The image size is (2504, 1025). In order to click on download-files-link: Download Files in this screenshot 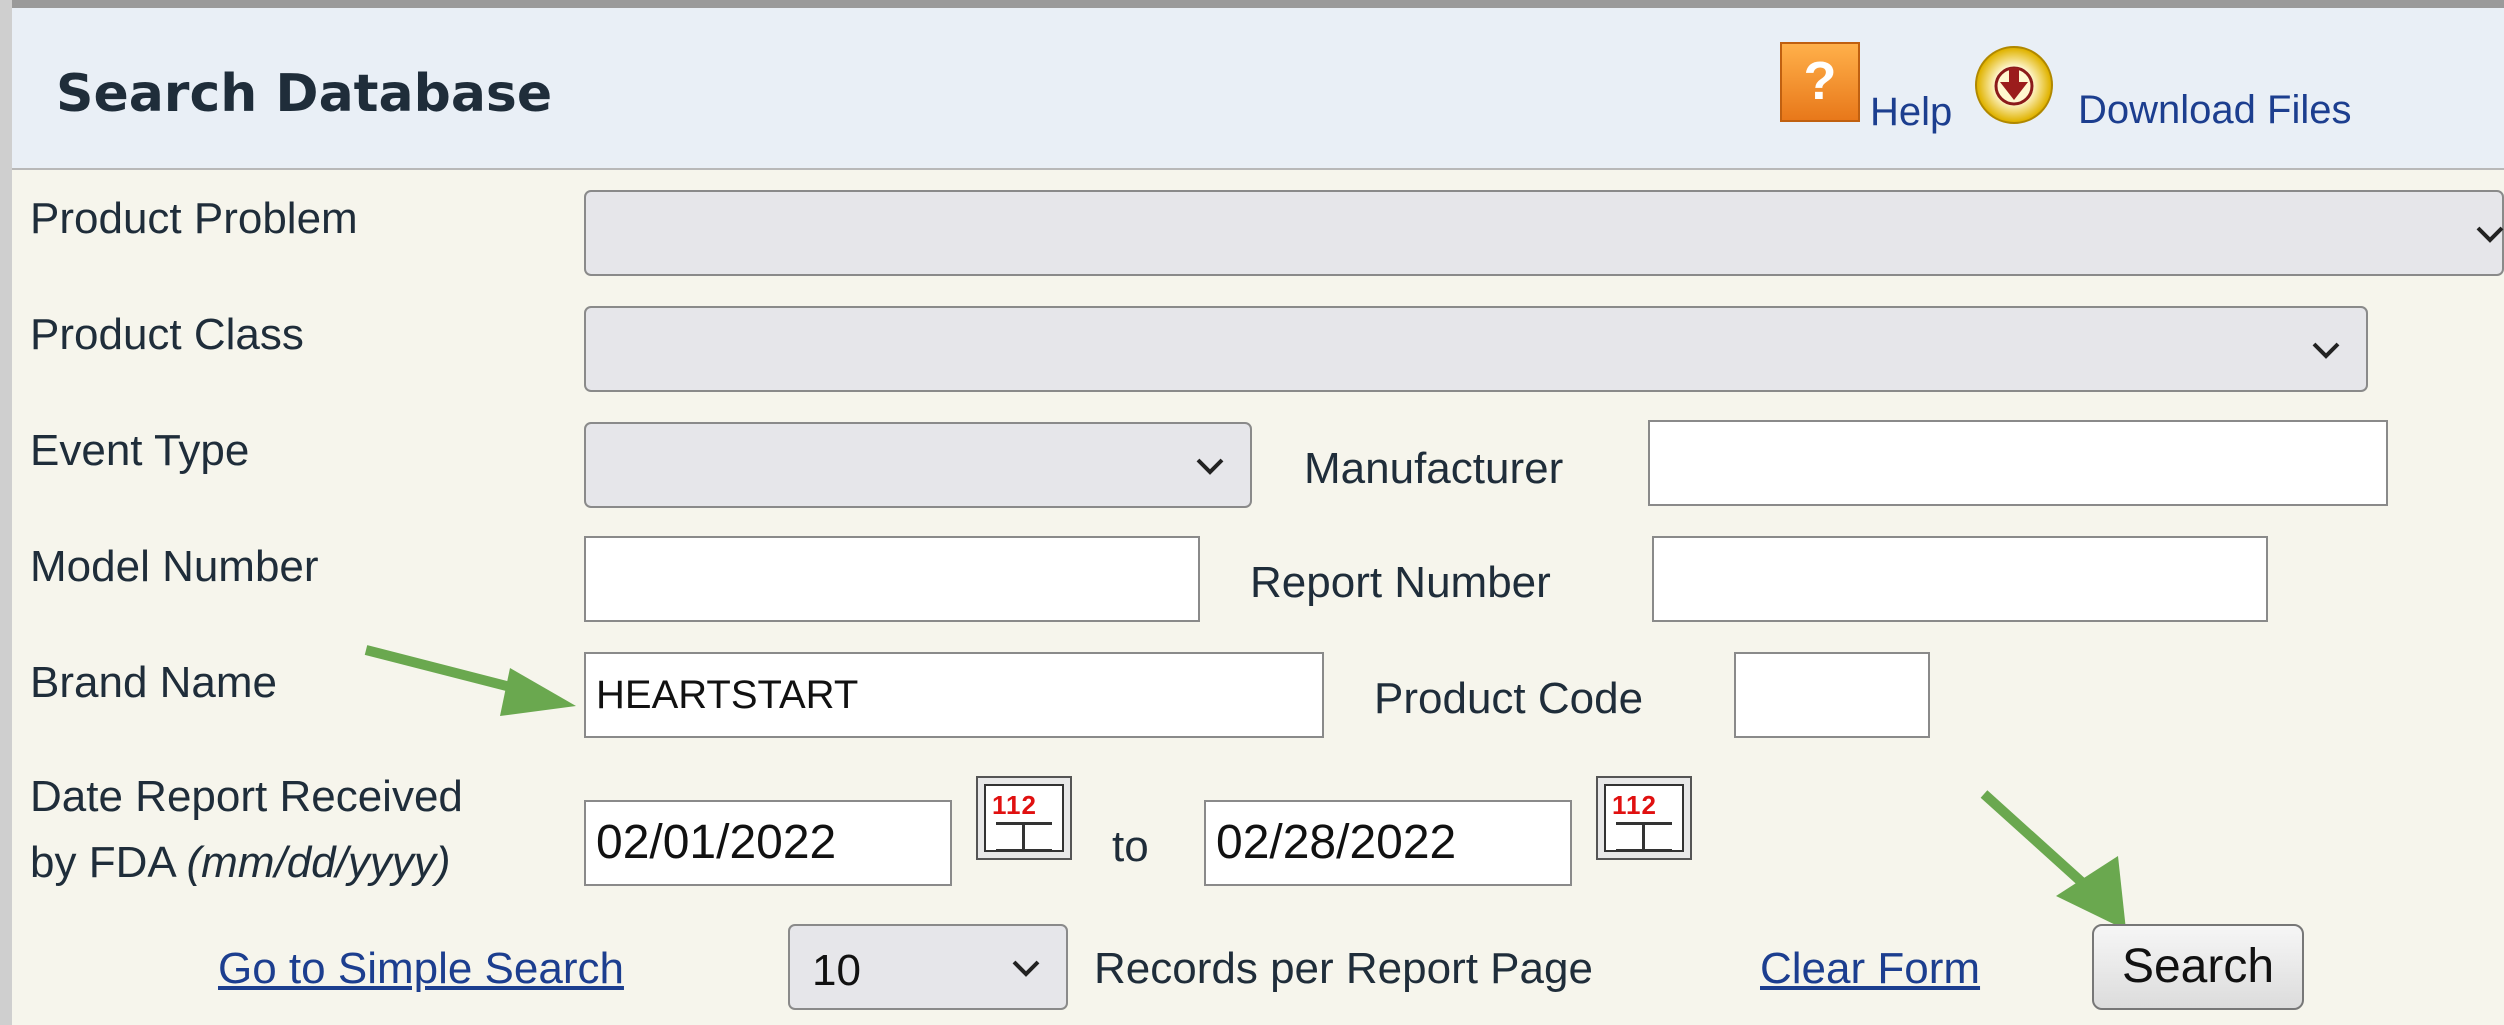, I will do `click(2214, 110)`.